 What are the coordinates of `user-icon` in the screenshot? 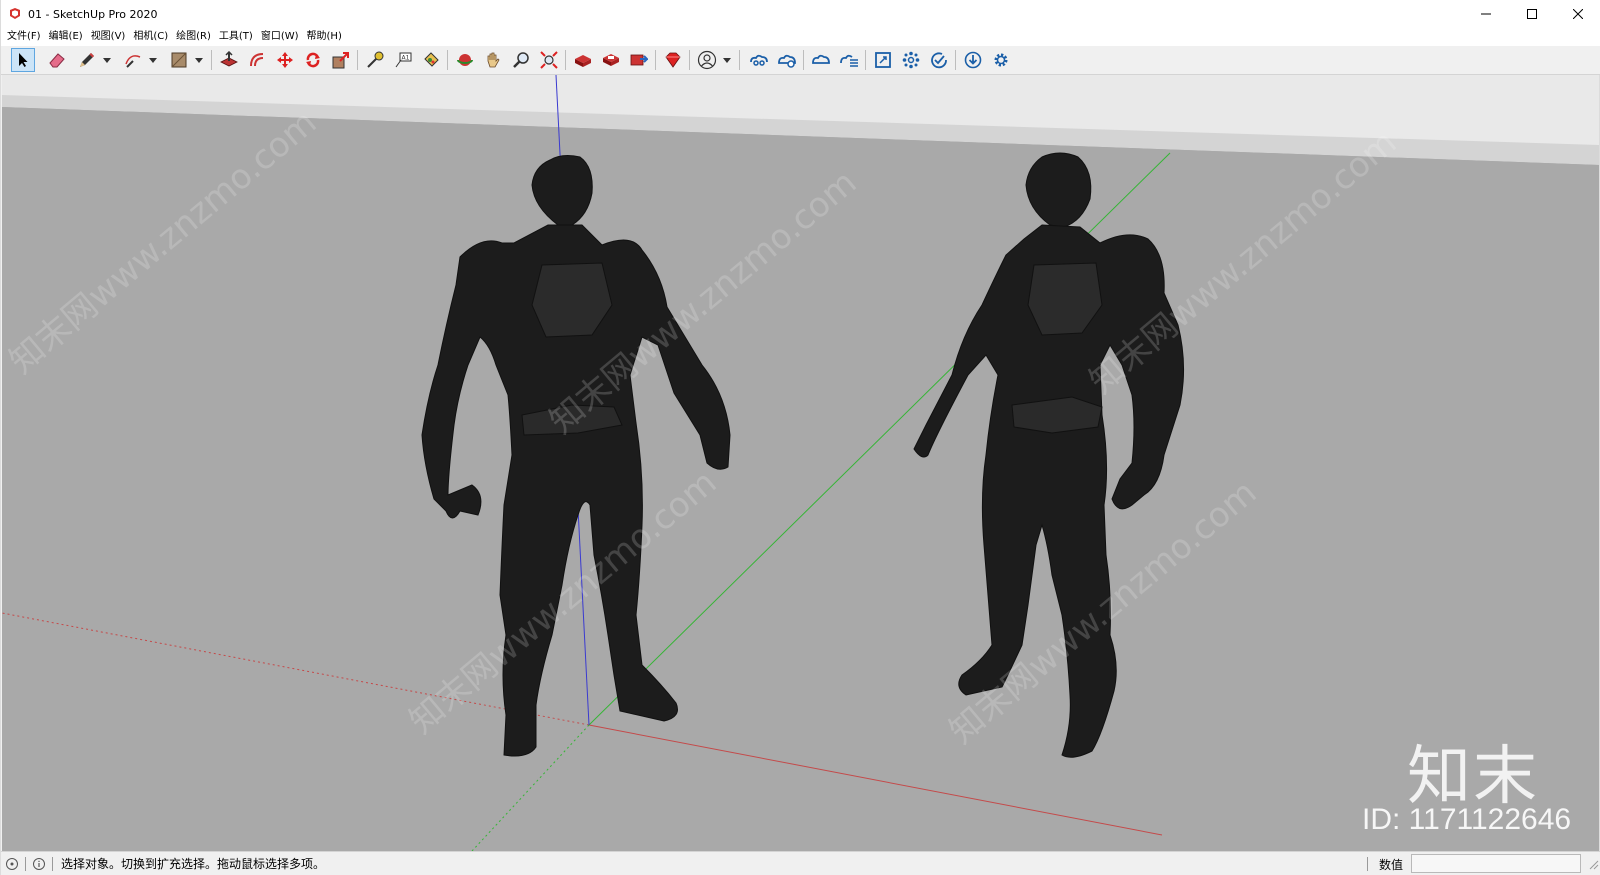 It's located at (707, 60).